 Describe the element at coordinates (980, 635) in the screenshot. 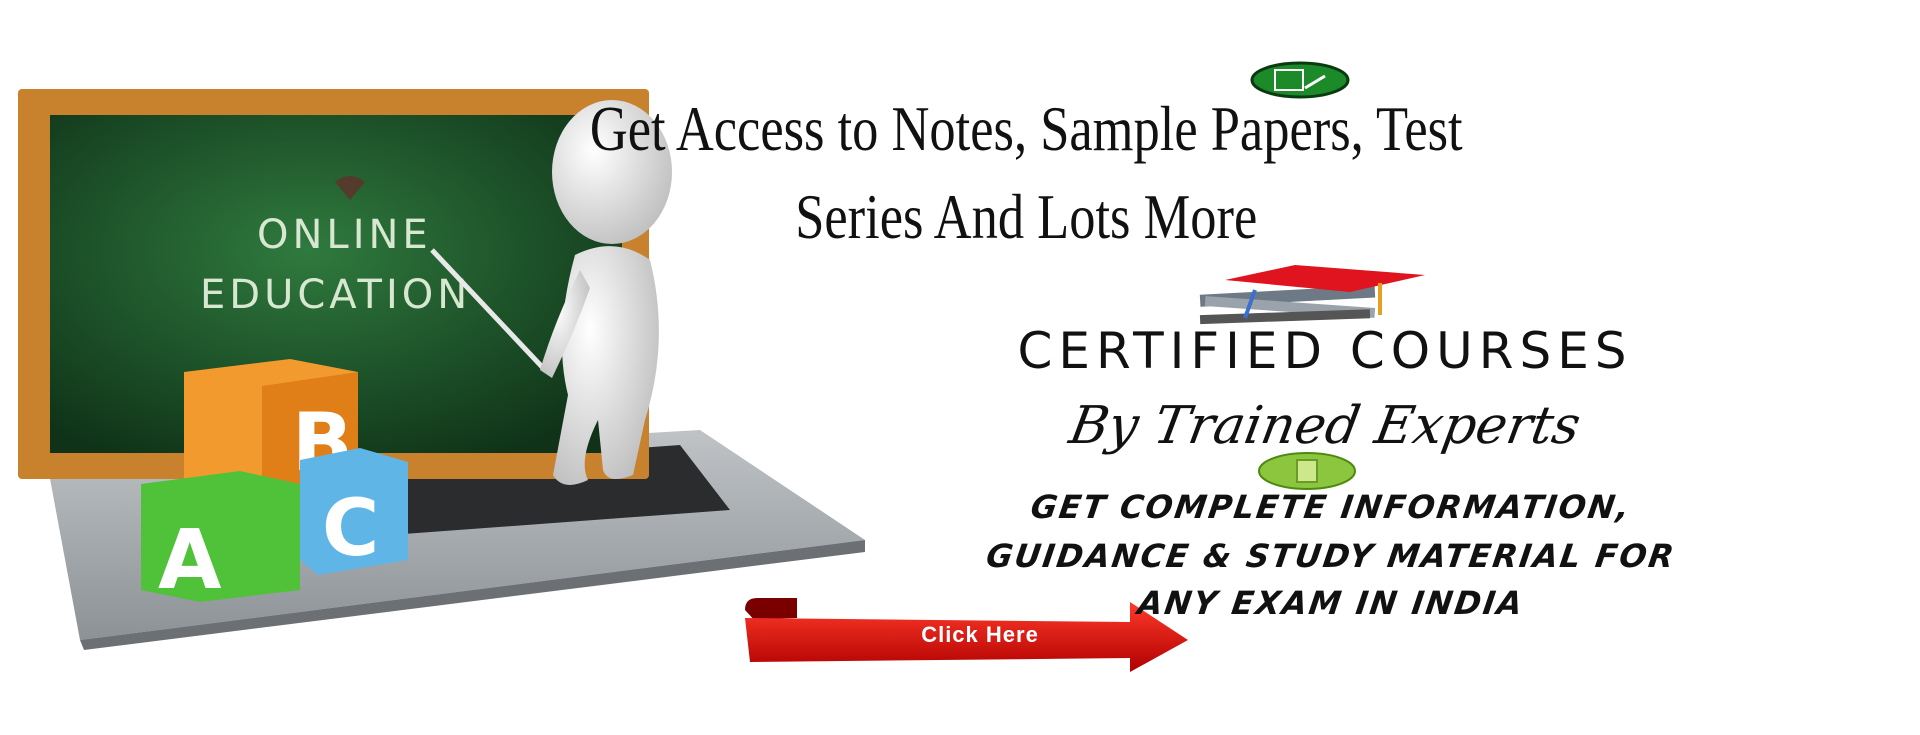

I see `click-here-button: Click Here` at that location.